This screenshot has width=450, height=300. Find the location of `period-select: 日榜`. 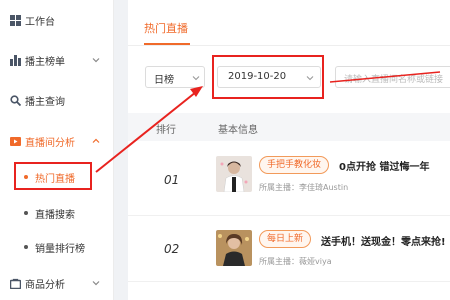

period-select: 日榜 is located at coordinates (175, 77).